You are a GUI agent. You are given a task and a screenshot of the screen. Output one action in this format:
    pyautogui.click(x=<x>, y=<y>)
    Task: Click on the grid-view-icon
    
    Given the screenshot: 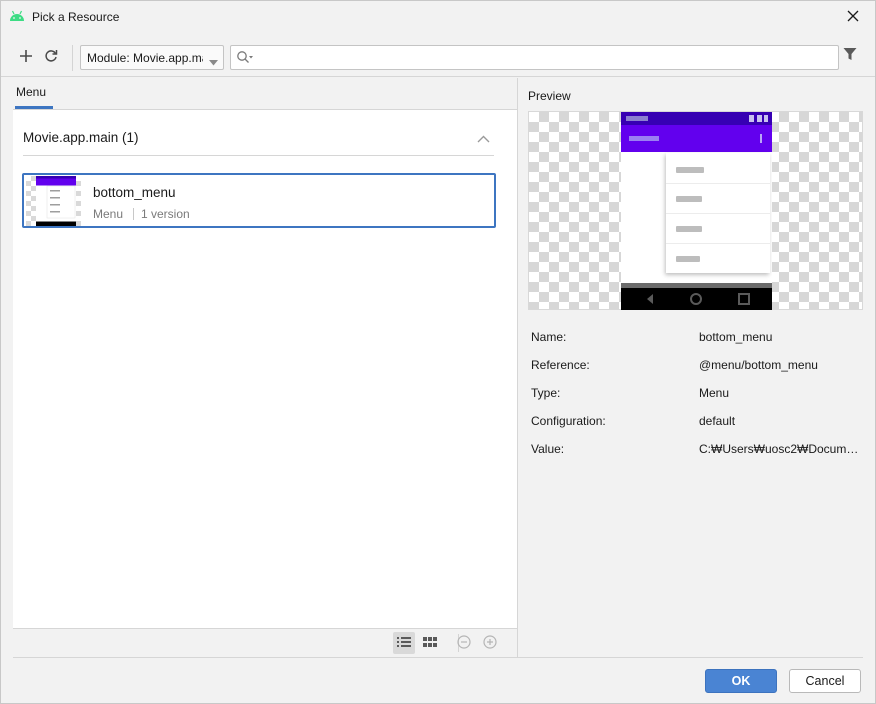 What is the action you would take?
    pyautogui.click(x=430, y=643)
    